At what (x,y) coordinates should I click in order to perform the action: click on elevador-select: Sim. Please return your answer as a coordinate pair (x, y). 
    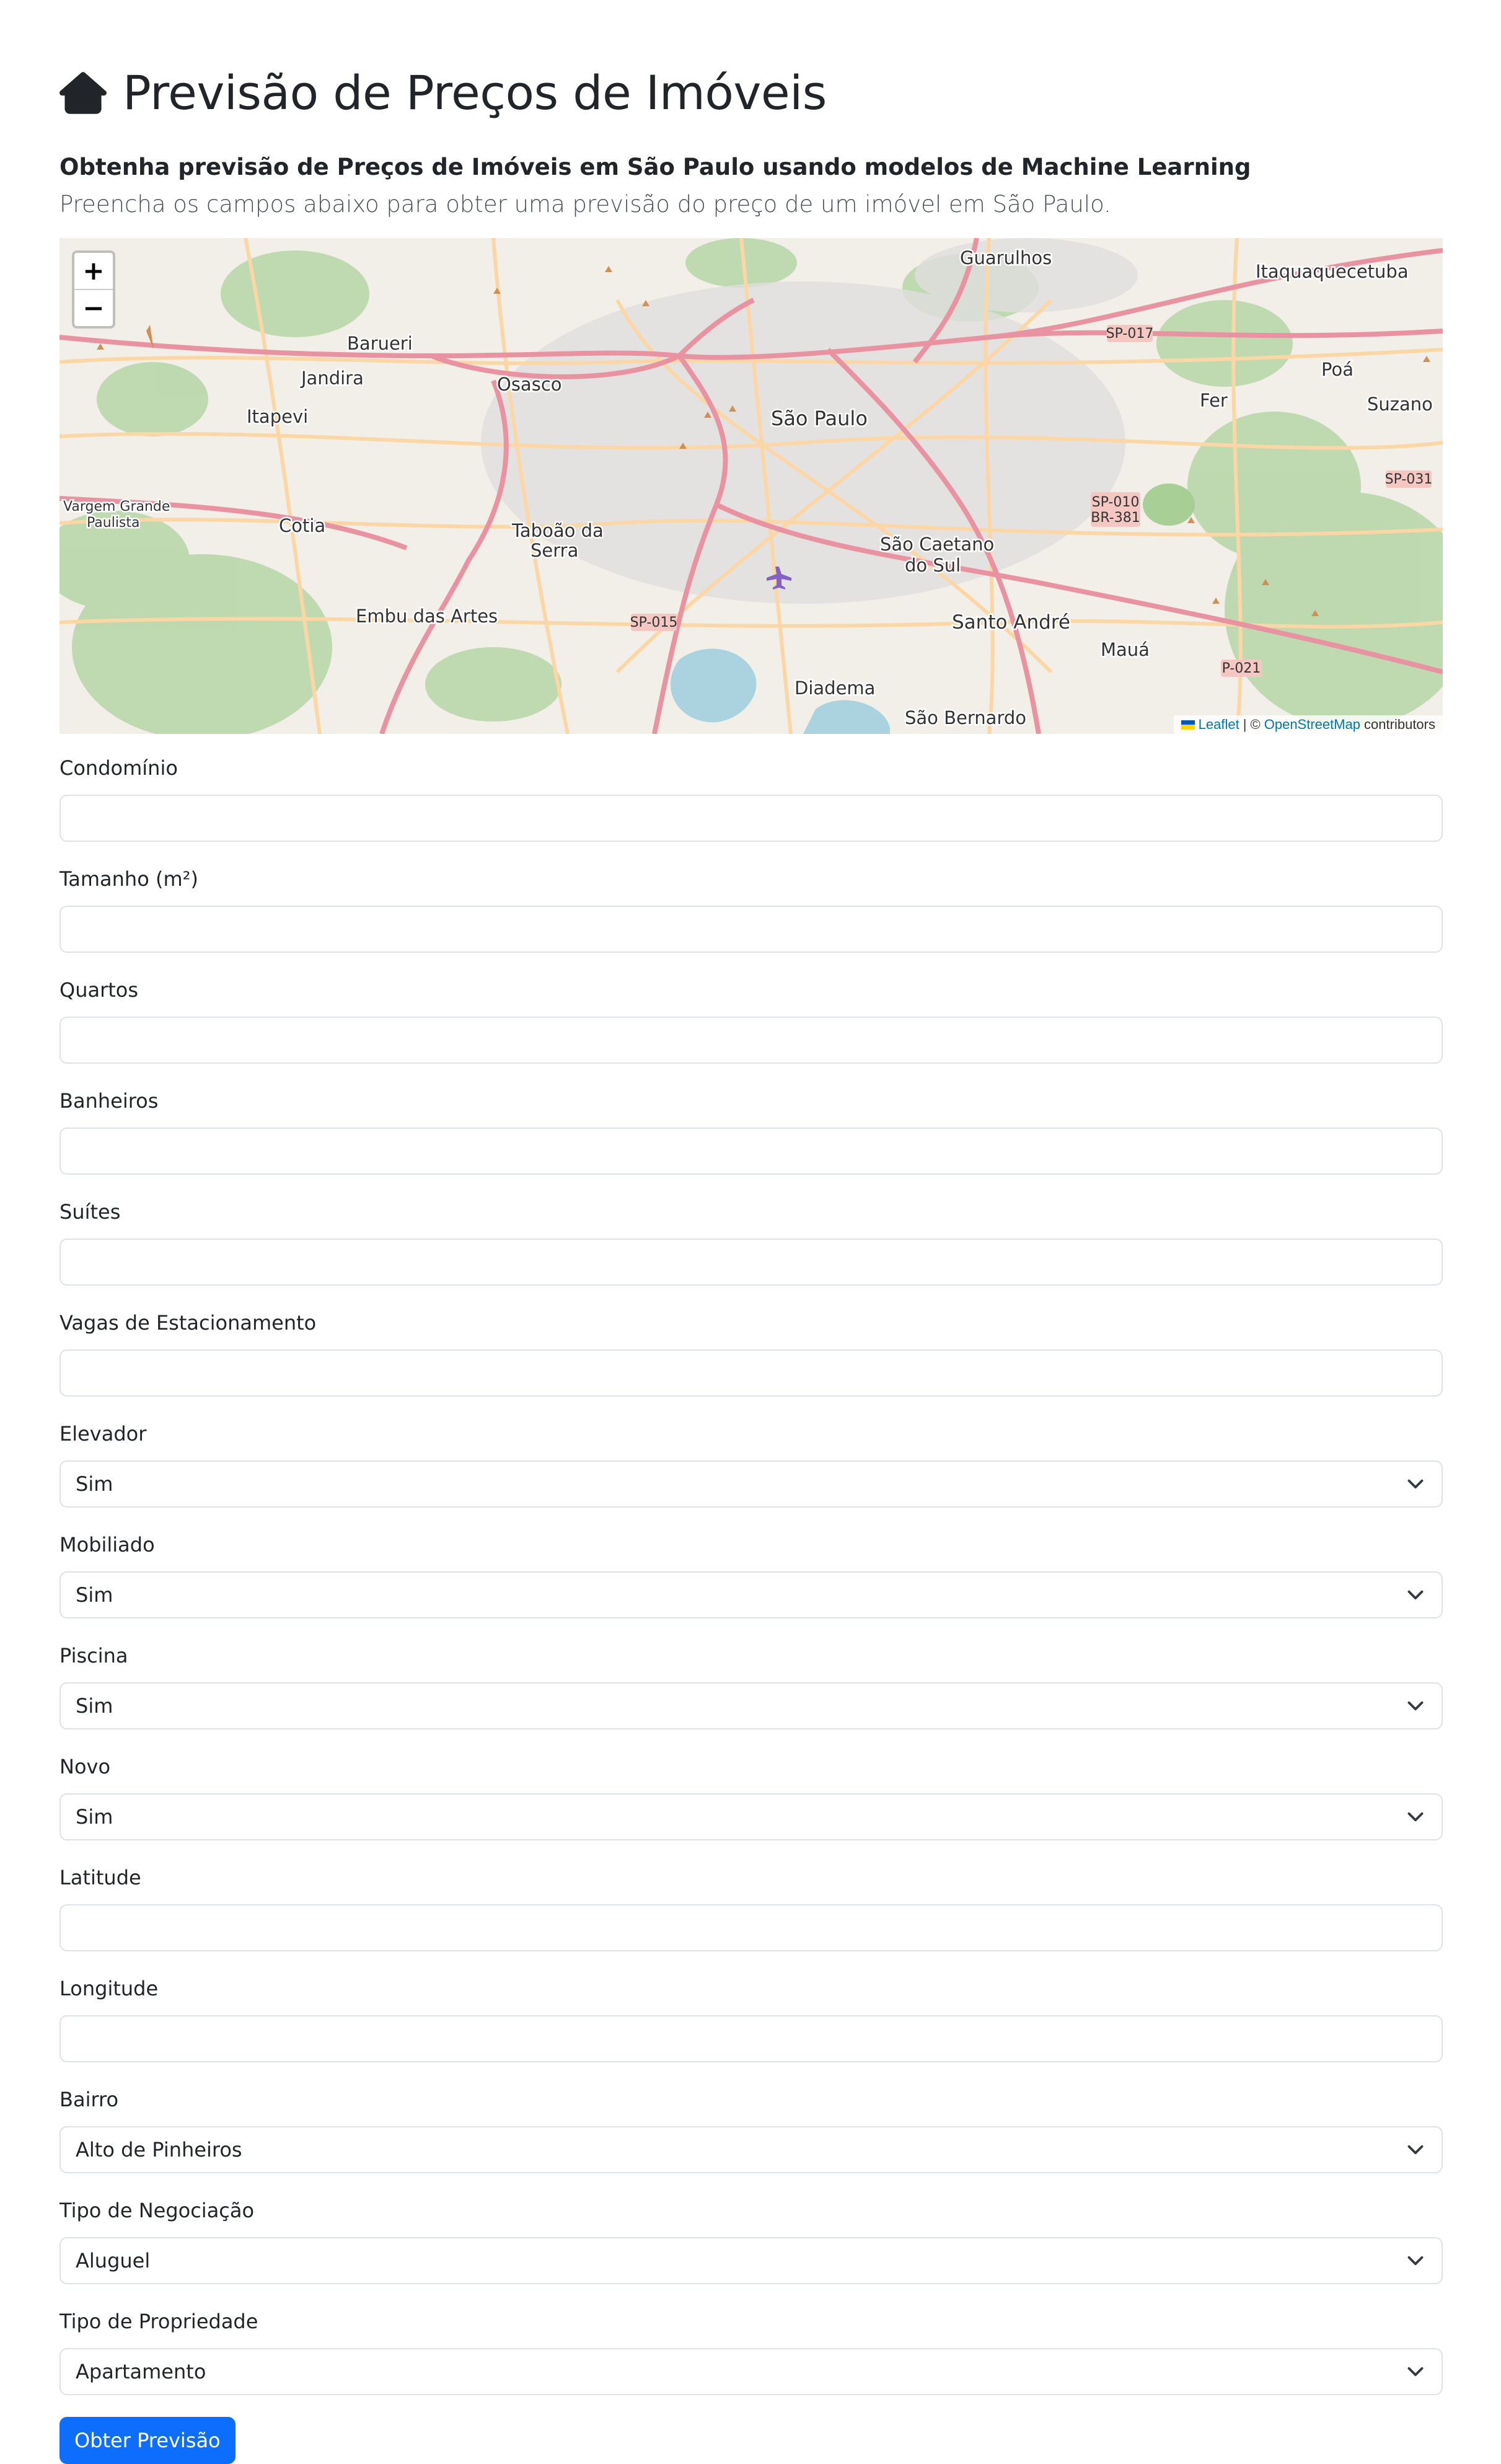
    Looking at the image, I should click on (751, 1484).